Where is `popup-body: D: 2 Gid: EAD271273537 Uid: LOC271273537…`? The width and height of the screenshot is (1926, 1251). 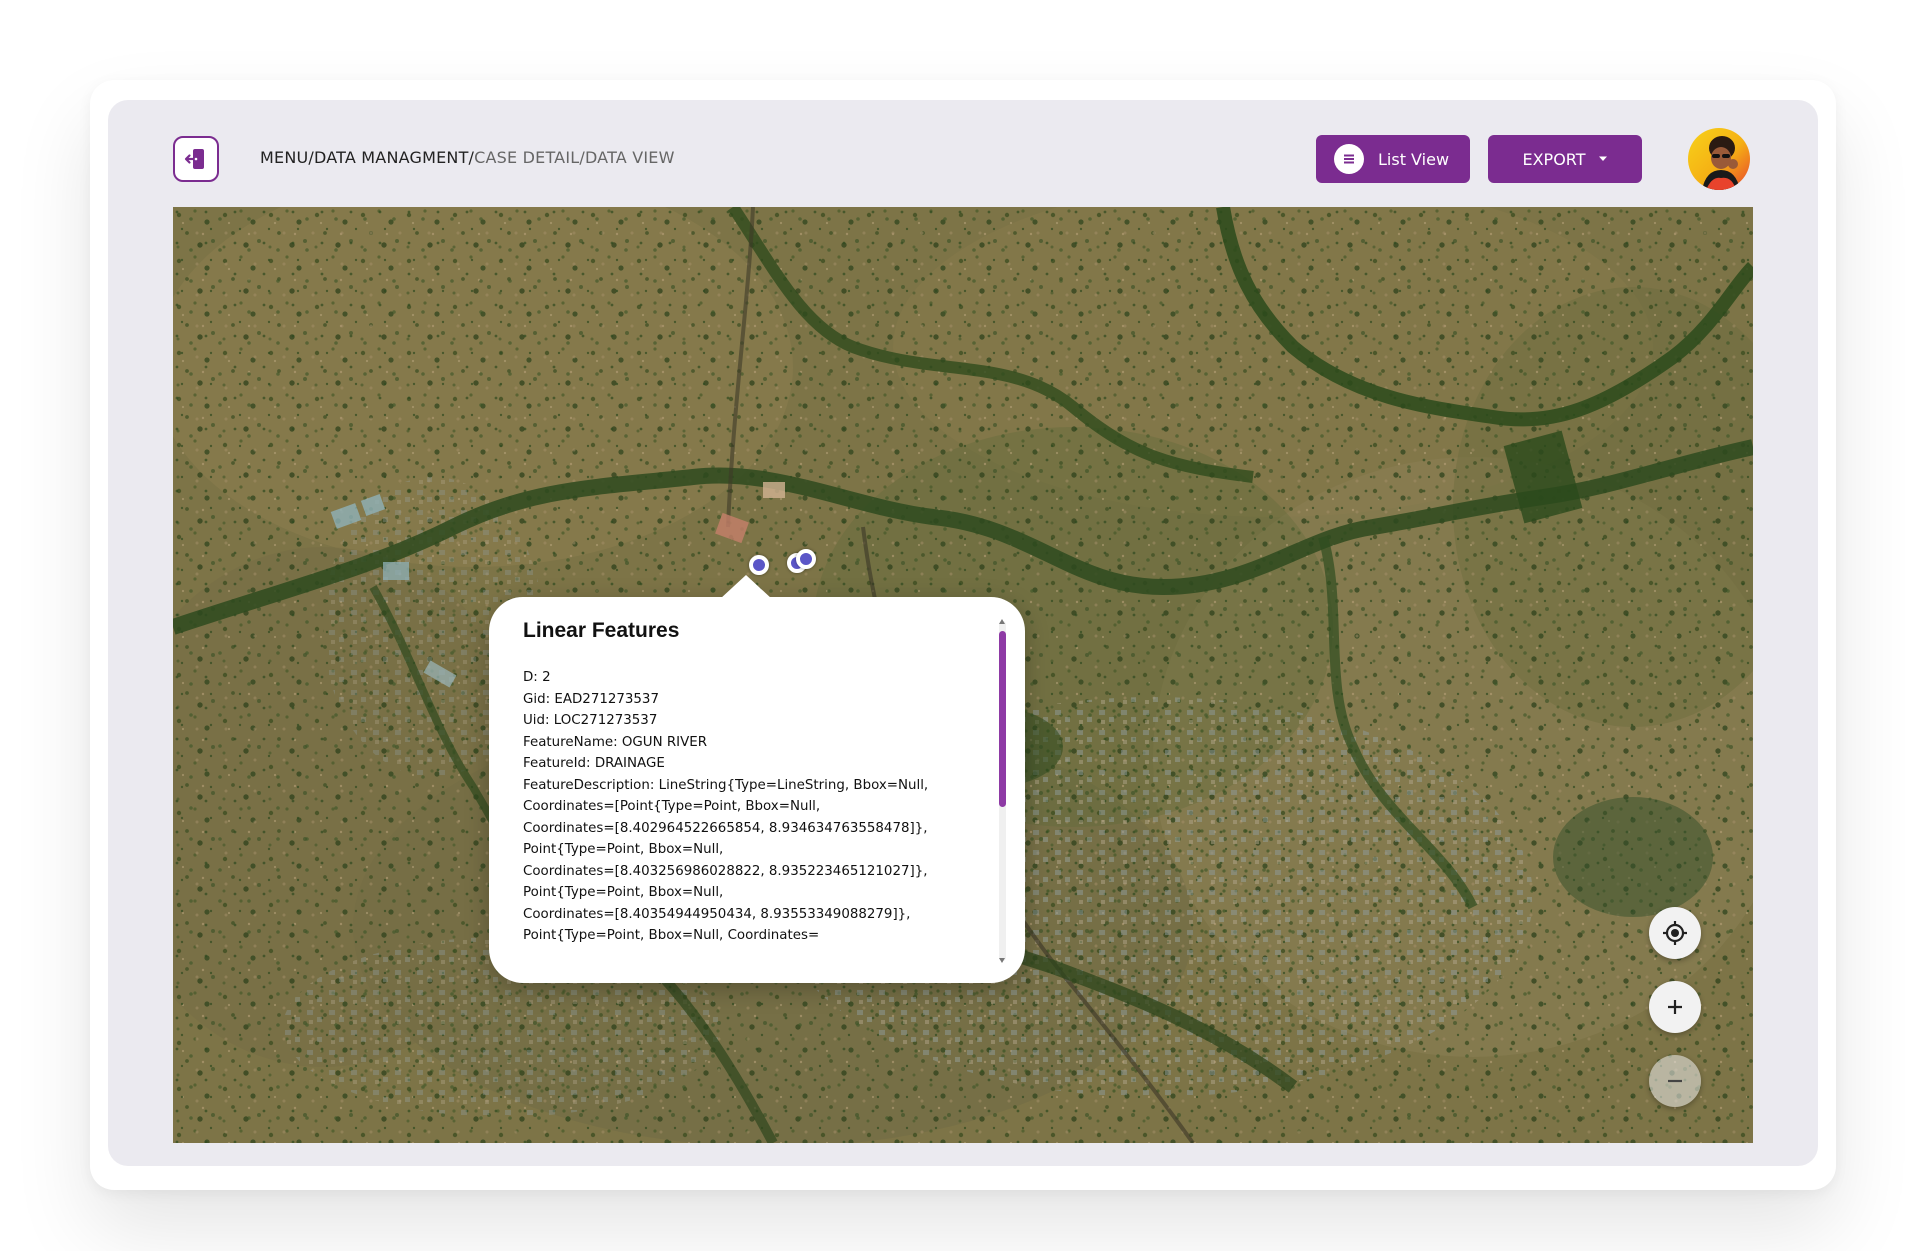 popup-body: D: 2 Gid: EAD271273537 Uid: LOC271273537… is located at coordinates (743, 812).